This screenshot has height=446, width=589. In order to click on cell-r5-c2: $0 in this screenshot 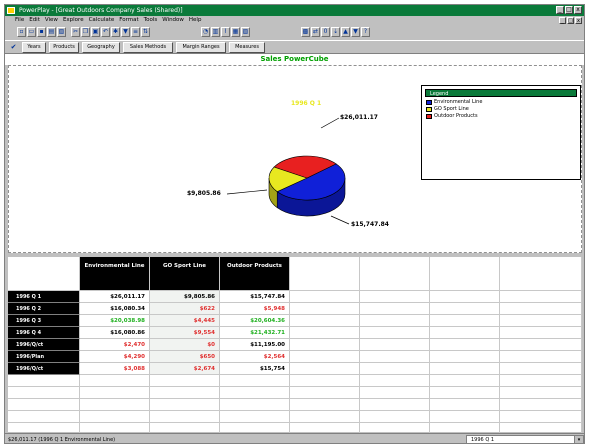, I will do `click(185, 345)`.